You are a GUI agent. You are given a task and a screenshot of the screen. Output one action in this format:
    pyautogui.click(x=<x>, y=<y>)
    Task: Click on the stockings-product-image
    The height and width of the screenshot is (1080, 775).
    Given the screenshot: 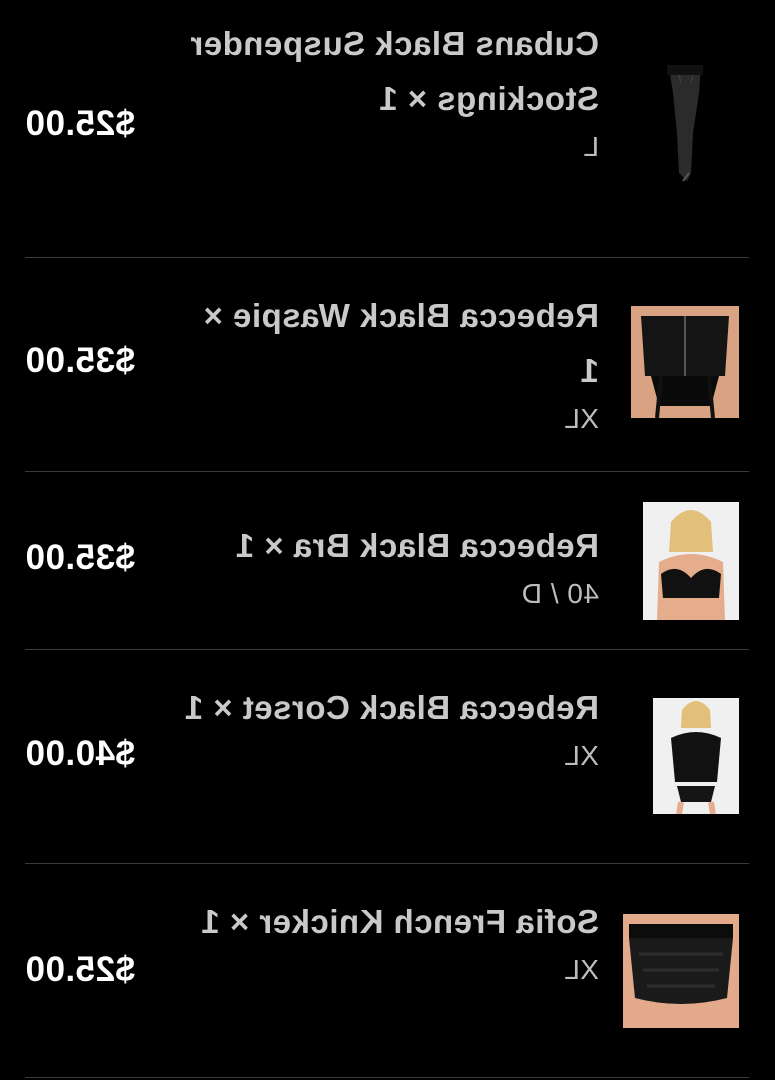 What is the action you would take?
    pyautogui.click(x=686, y=123)
    